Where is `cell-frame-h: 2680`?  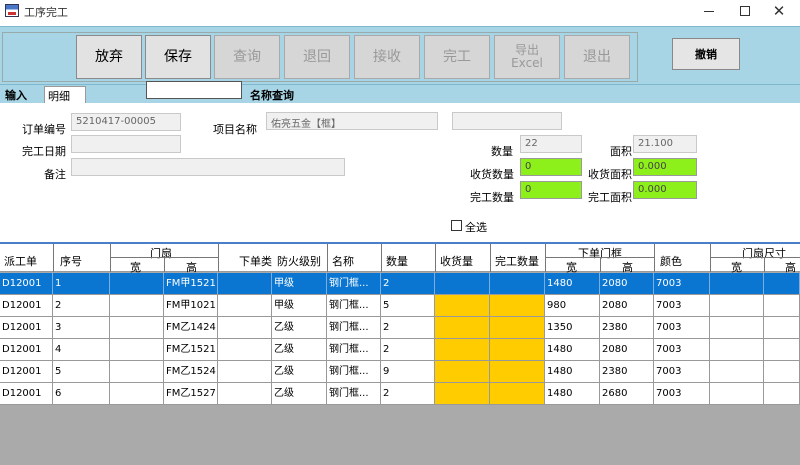
cell-frame-h: 2680 is located at coordinates (627, 393).